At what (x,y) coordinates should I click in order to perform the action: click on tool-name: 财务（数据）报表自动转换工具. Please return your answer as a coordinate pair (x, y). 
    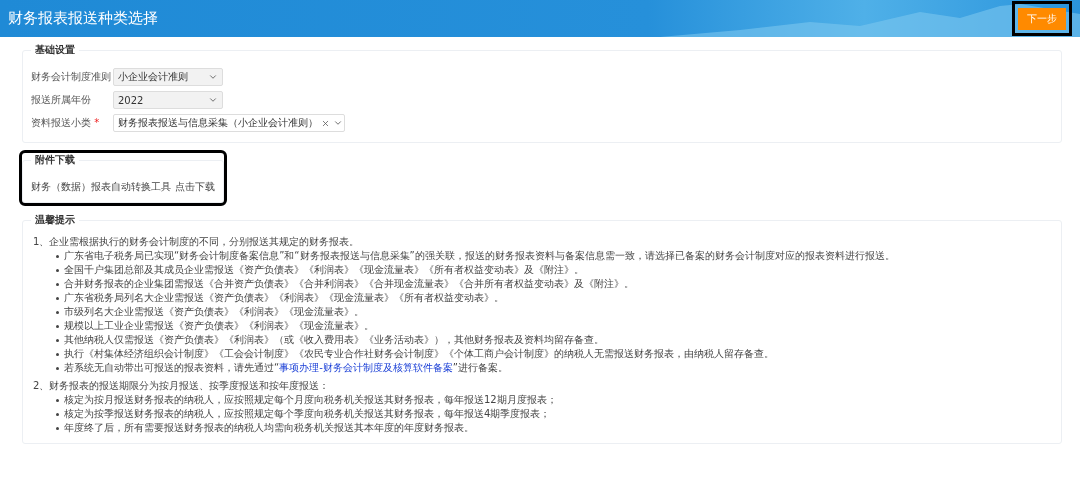
    Looking at the image, I should click on (101, 186).